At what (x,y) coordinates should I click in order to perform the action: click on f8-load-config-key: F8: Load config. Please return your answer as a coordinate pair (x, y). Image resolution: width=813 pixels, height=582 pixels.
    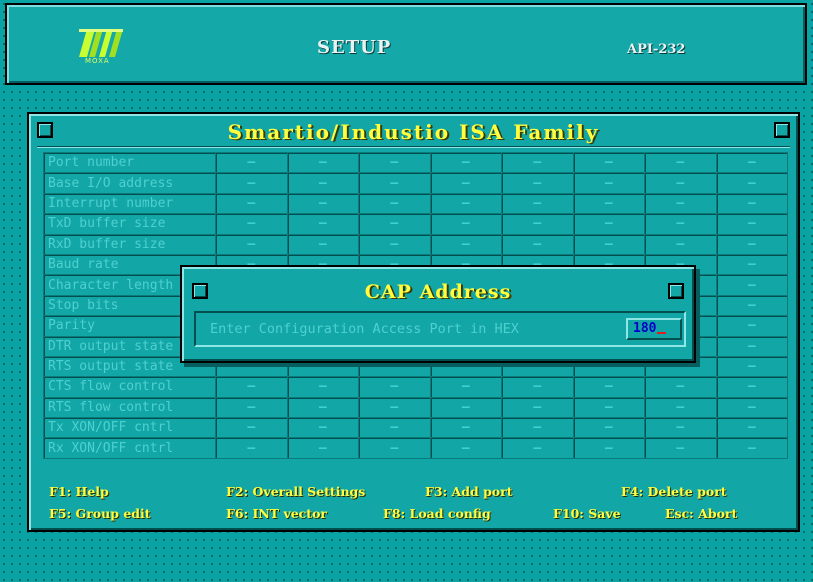
    Looking at the image, I should click on (437, 513).